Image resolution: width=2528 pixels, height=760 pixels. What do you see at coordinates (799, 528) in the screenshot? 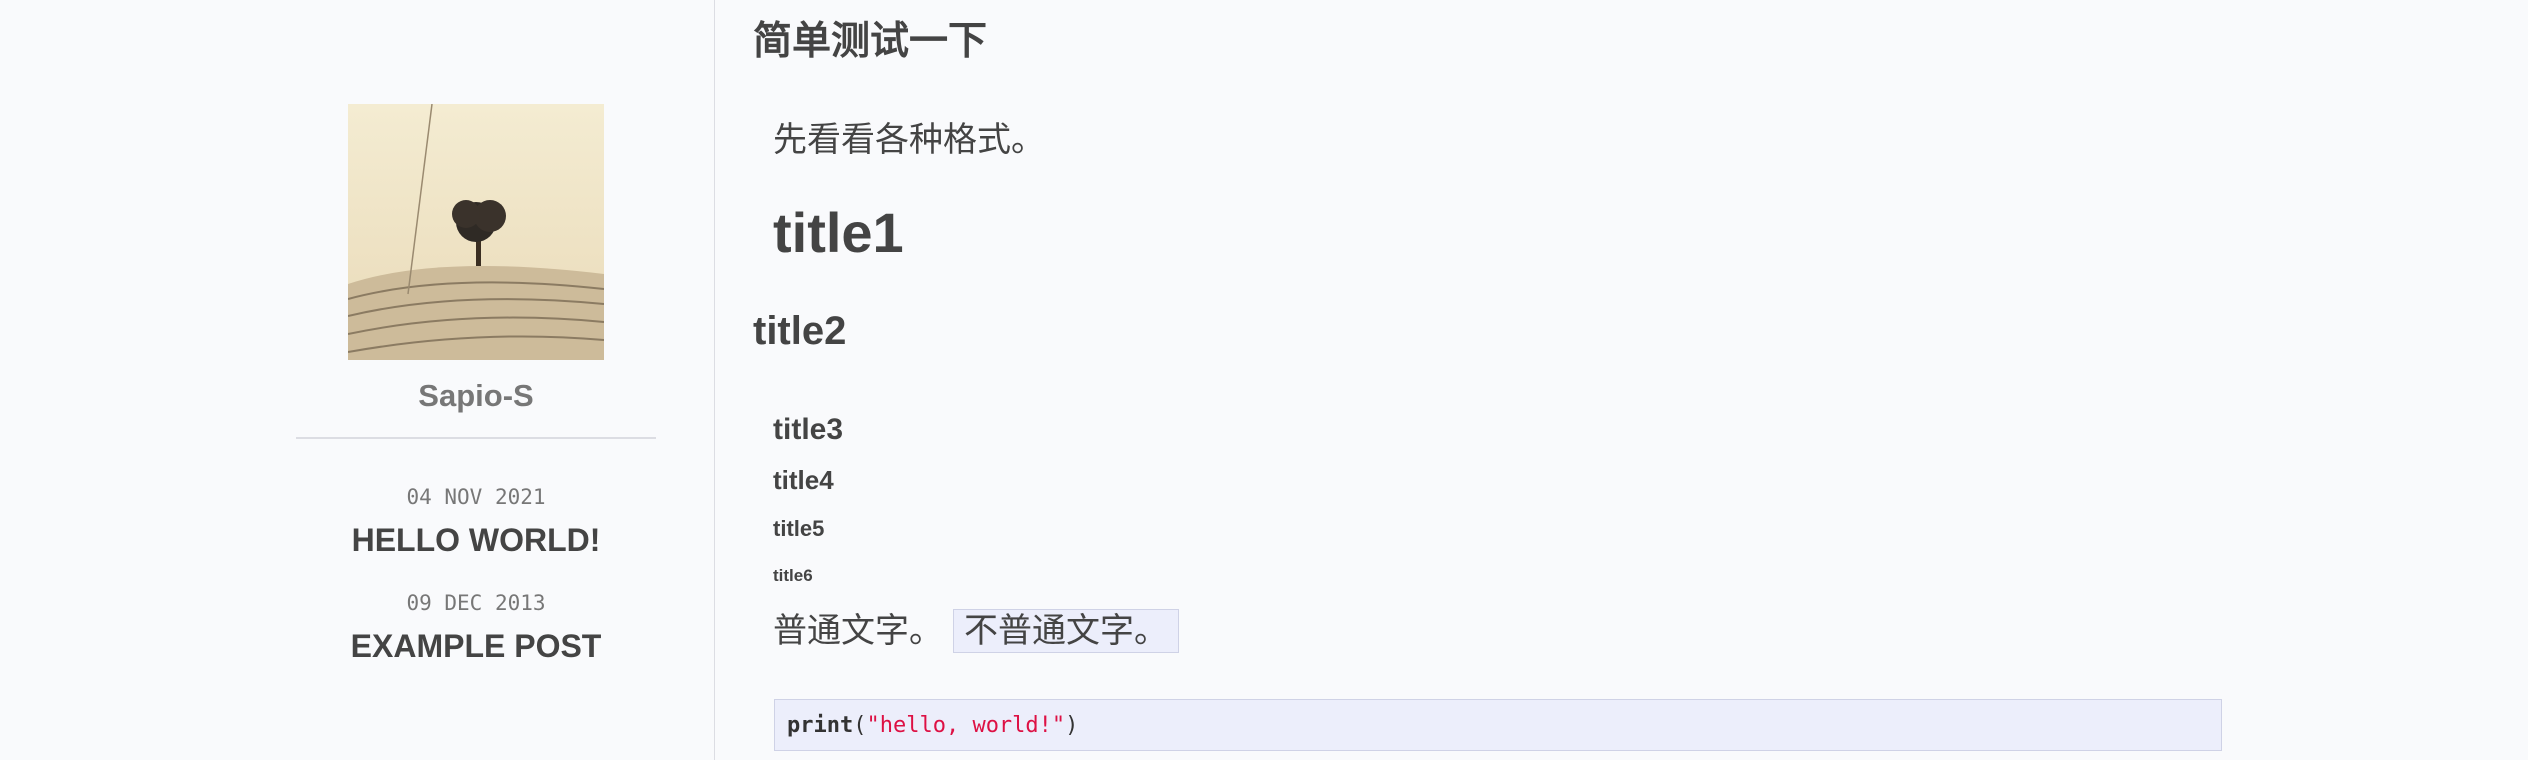
I see `heading-5: title5` at bounding box center [799, 528].